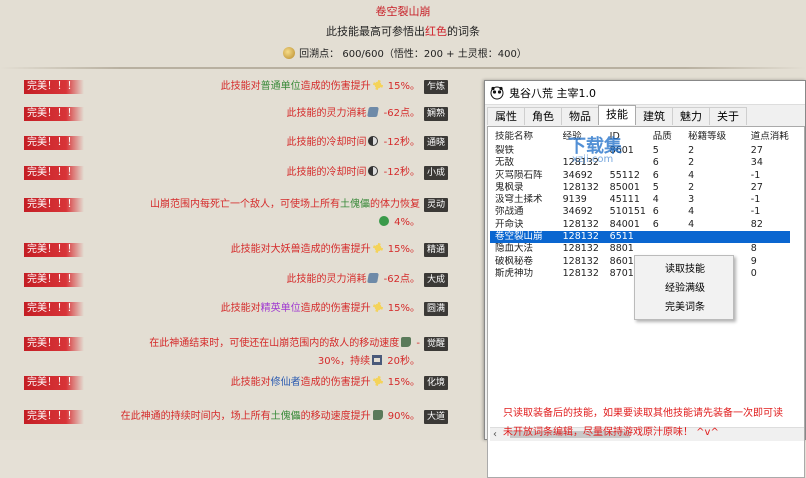 This screenshot has height=478, width=806. Describe the element at coordinates (627, 212) in the screenshot. I see `table-cell: 510151` at that location.